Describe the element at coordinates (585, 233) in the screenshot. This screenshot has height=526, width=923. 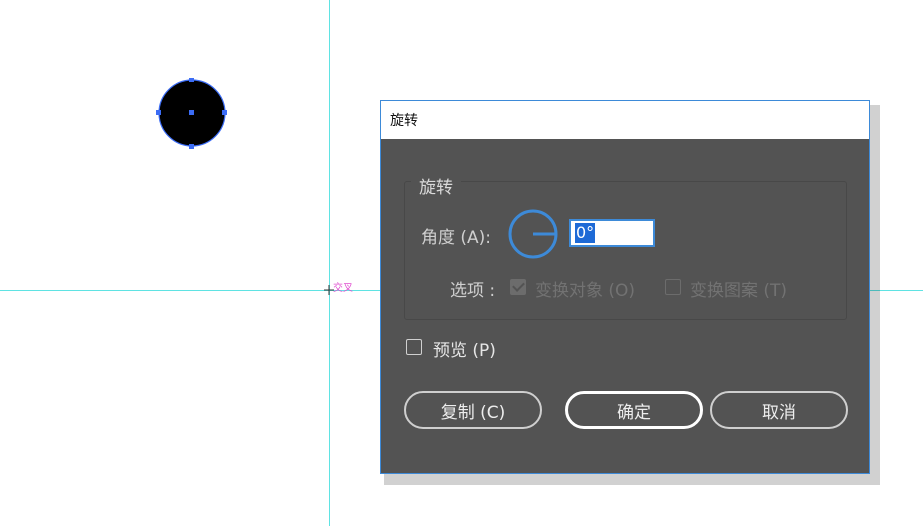
I see `angle-input-value: 0°` at that location.